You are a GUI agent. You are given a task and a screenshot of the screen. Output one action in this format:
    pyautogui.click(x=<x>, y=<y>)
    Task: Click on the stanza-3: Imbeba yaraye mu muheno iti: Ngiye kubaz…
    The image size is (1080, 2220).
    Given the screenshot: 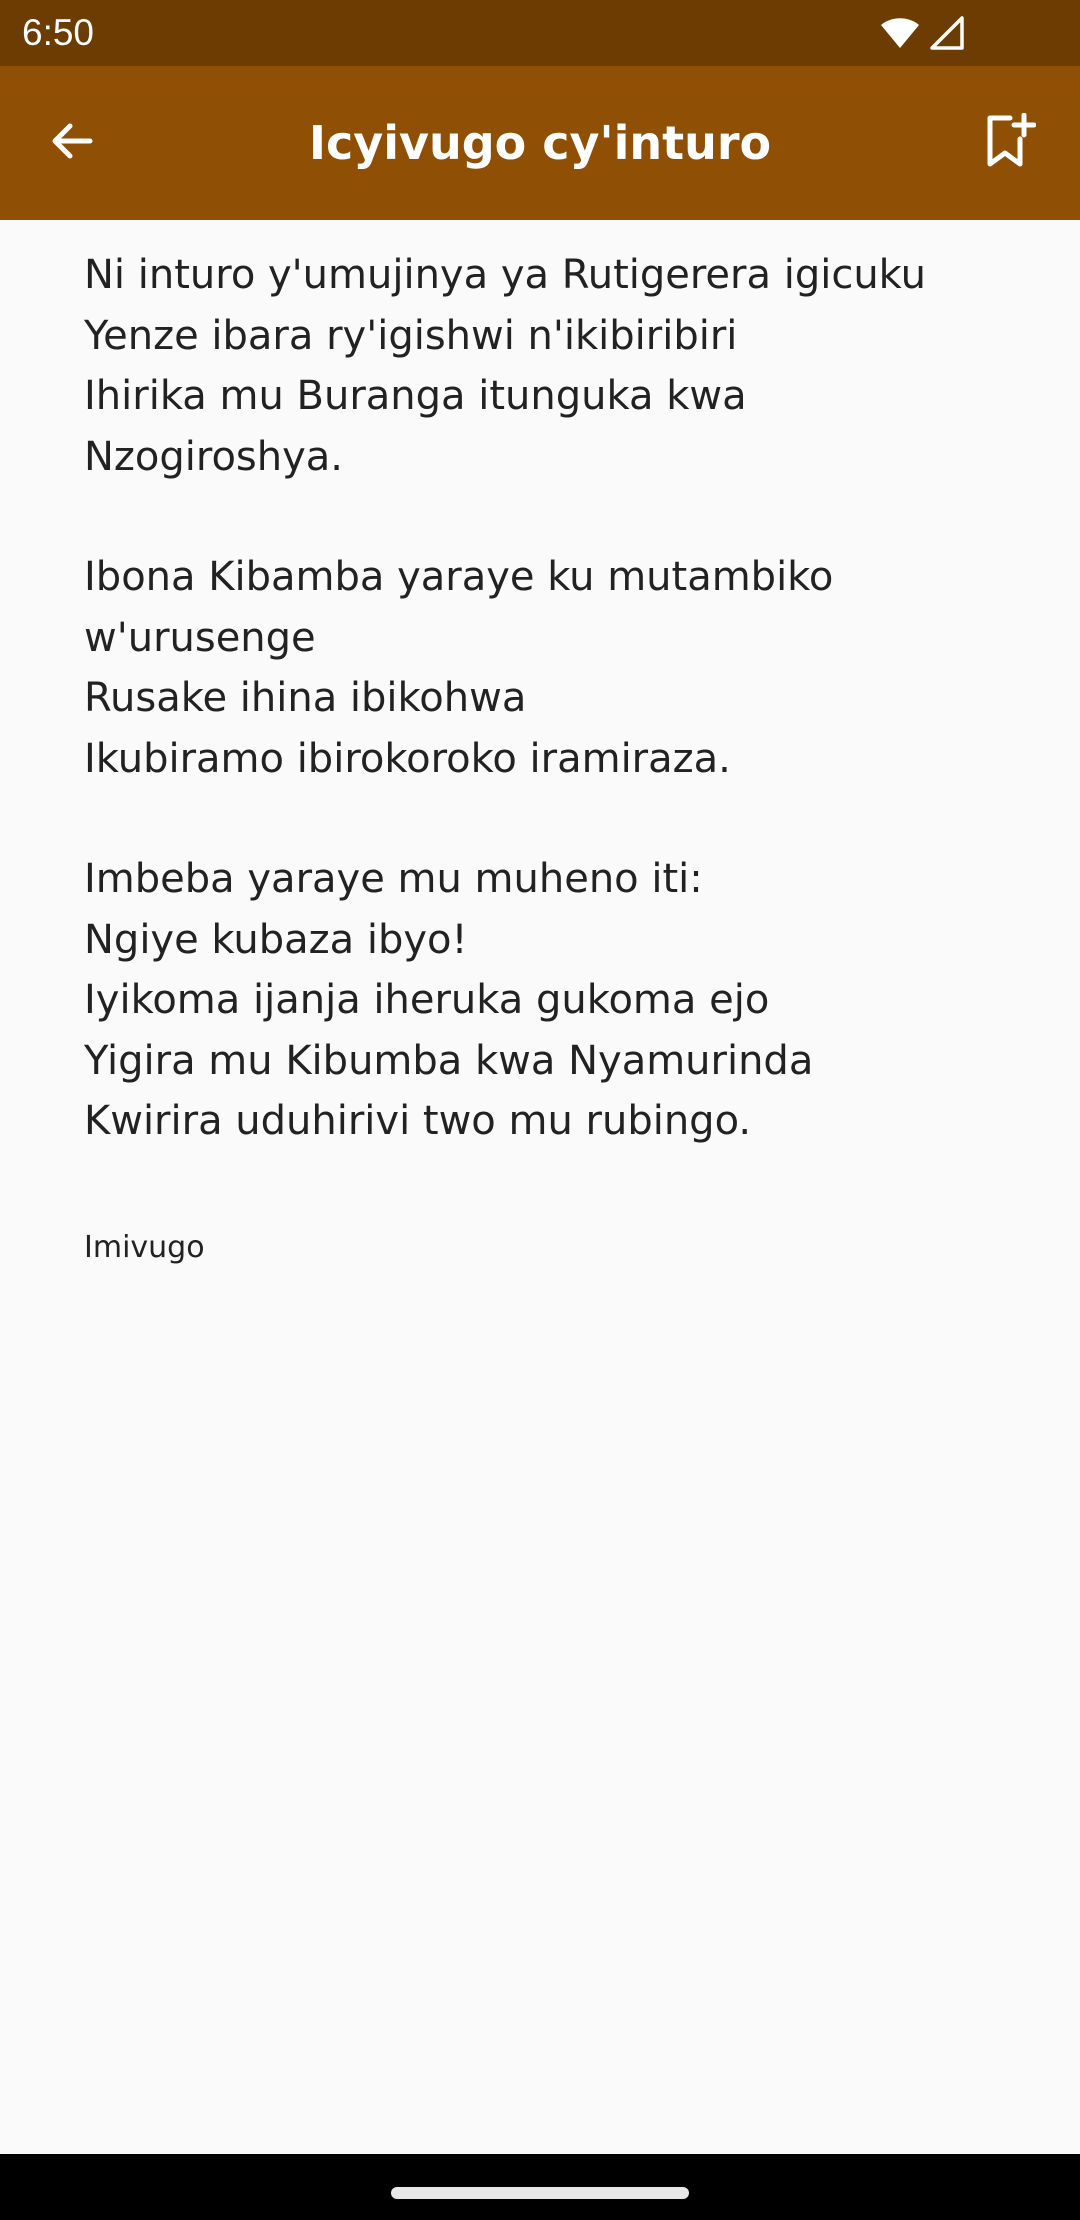 What is the action you would take?
    pyautogui.click(x=564, y=1000)
    